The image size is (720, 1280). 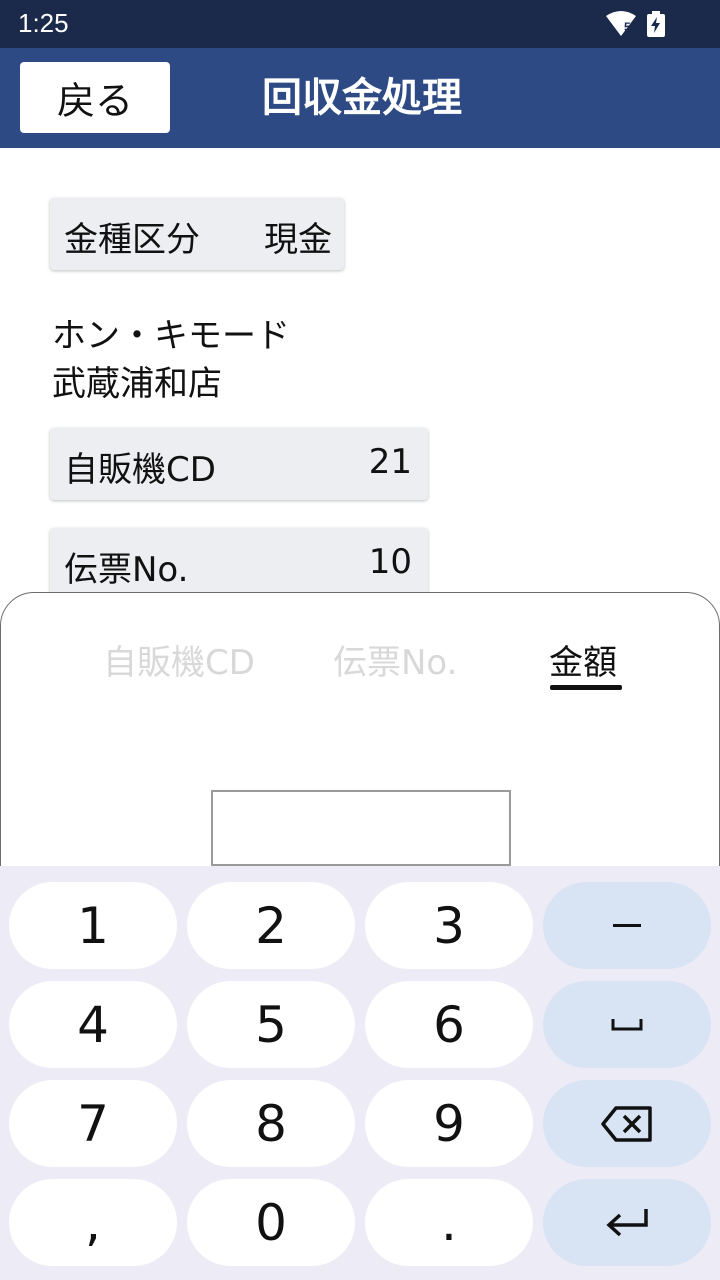 I want to click on key-2: 2, so click(x=271, y=925).